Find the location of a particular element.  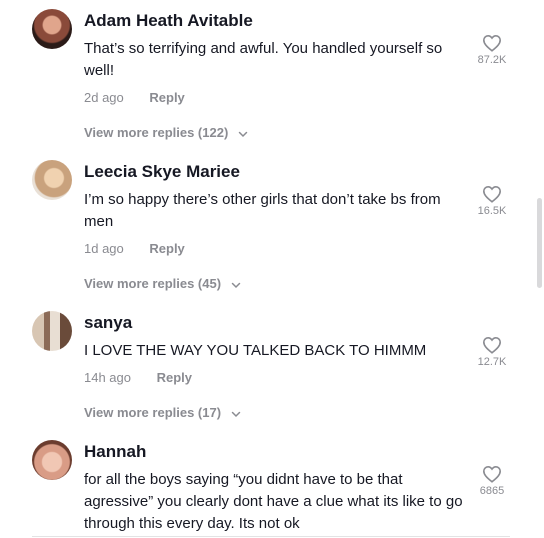

comment-meta: 2d ago Reply is located at coordinates (134, 97).